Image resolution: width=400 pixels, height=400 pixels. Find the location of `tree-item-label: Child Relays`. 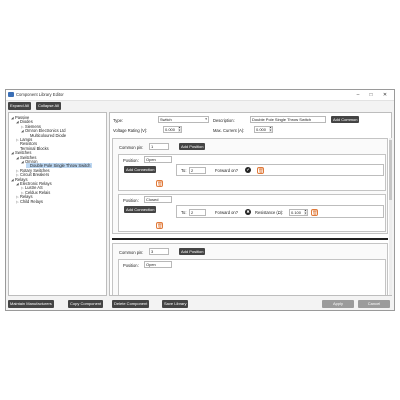

tree-item-label: Child Relays is located at coordinates (31, 201).